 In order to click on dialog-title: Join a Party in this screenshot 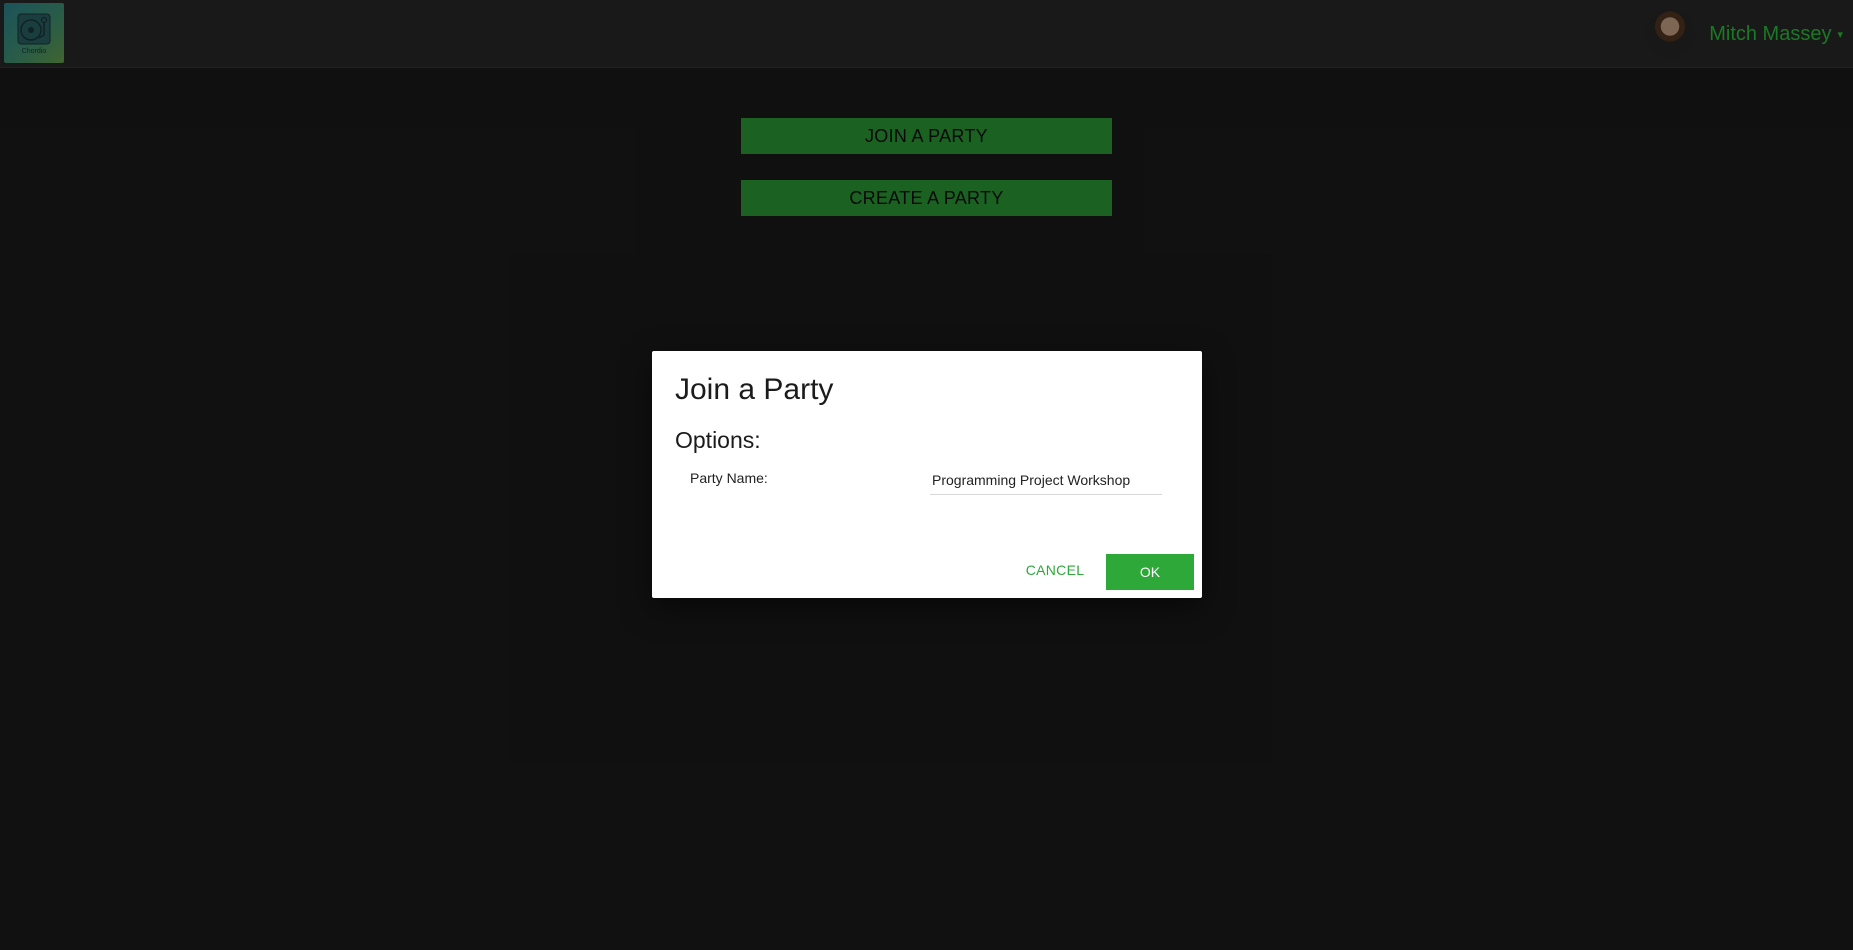, I will do `click(754, 389)`.